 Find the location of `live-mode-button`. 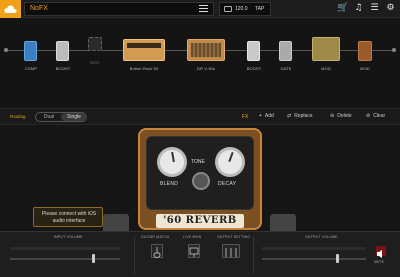

live-mode-button is located at coordinates (194, 251).